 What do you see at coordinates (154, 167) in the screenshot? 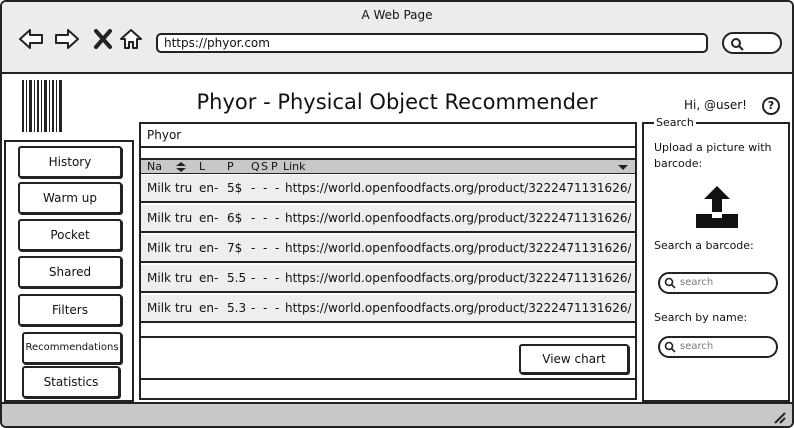
I see `column-header-name: Na` at bounding box center [154, 167].